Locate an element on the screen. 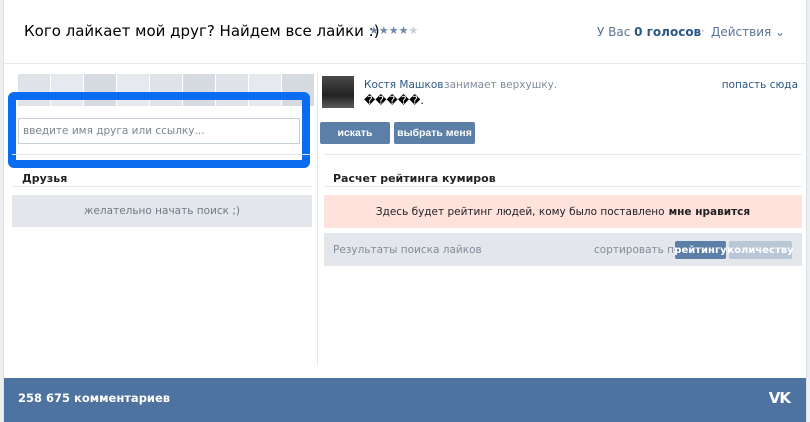 The image size is (810, 422). comments-count: 258 675 комментариев is located at coordinates (94, 398).